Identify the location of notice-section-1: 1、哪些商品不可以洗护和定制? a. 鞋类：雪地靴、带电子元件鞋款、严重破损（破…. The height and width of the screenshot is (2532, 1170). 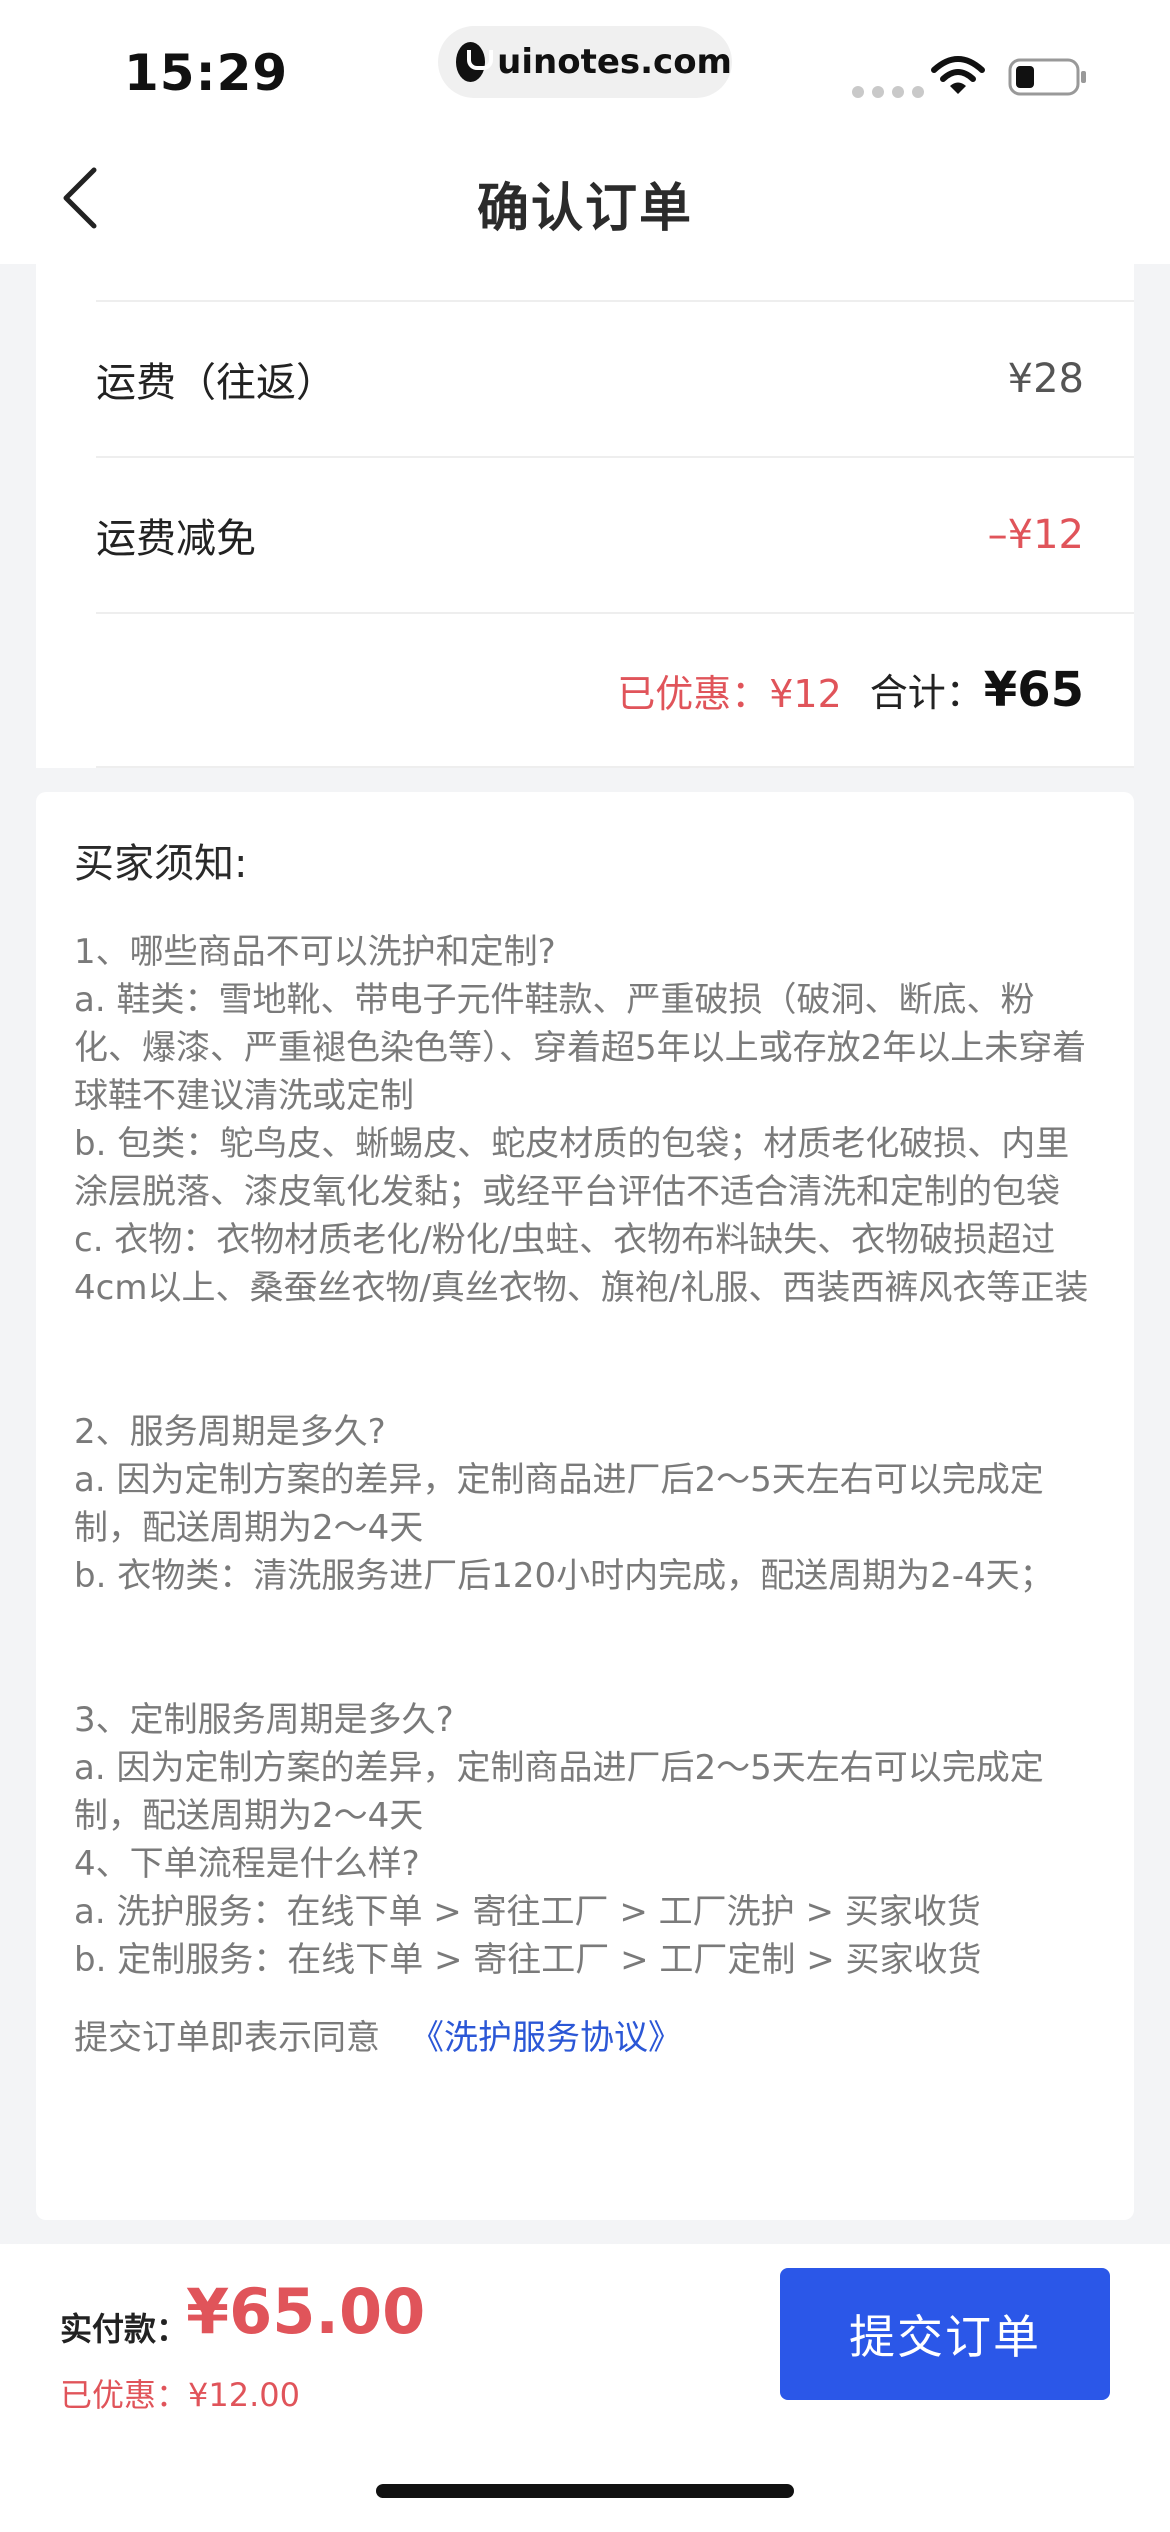
(585, 1120).